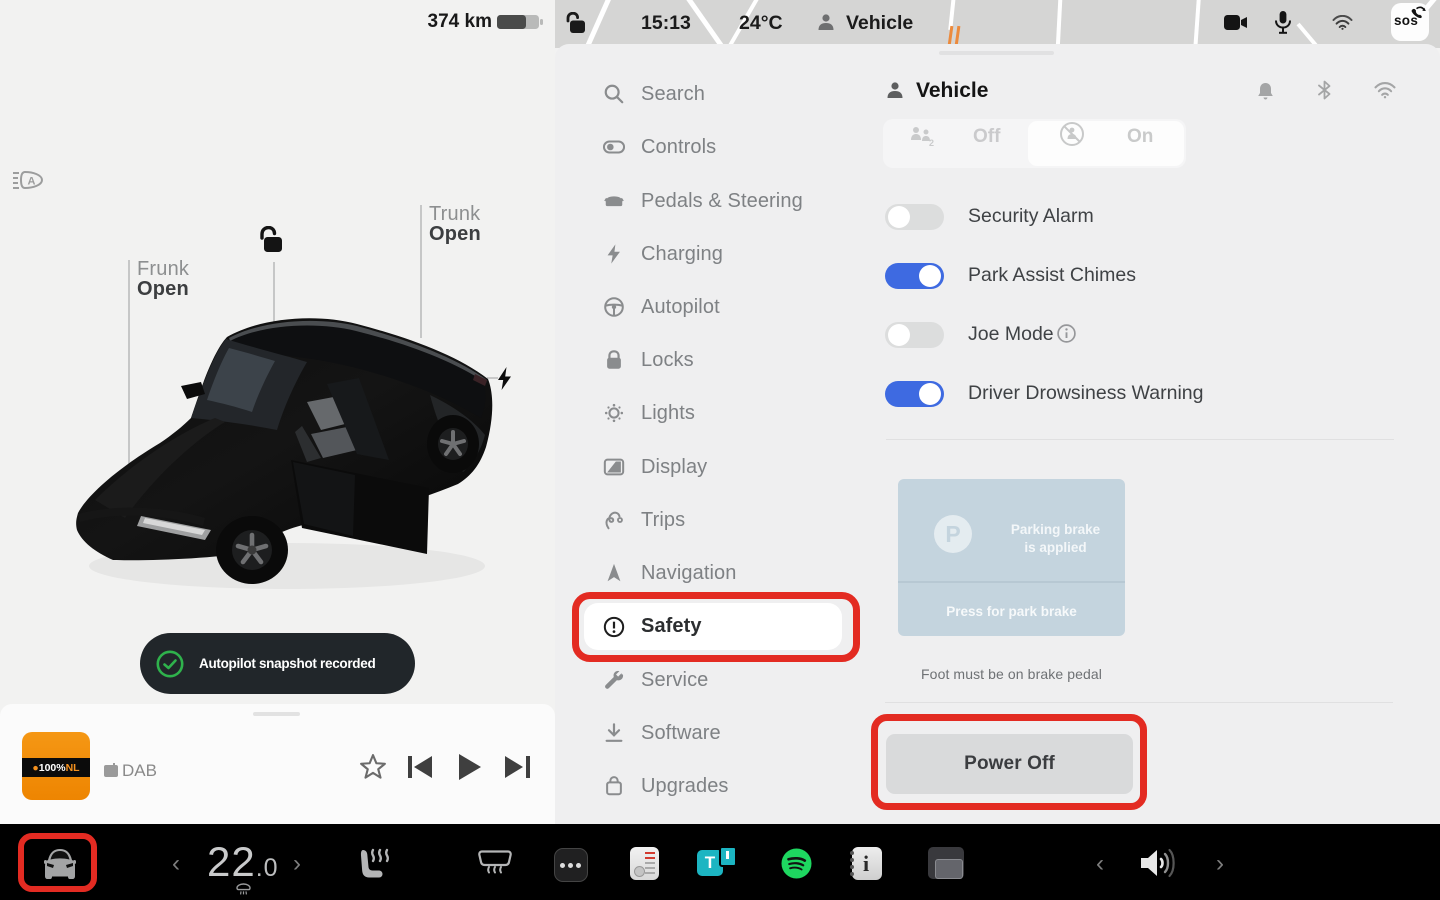 The image size is (1440, 900). What do you see at coordinates (32, 182) in the screenshot?
I see `svg-text: A` at bounding box center [32, 182].